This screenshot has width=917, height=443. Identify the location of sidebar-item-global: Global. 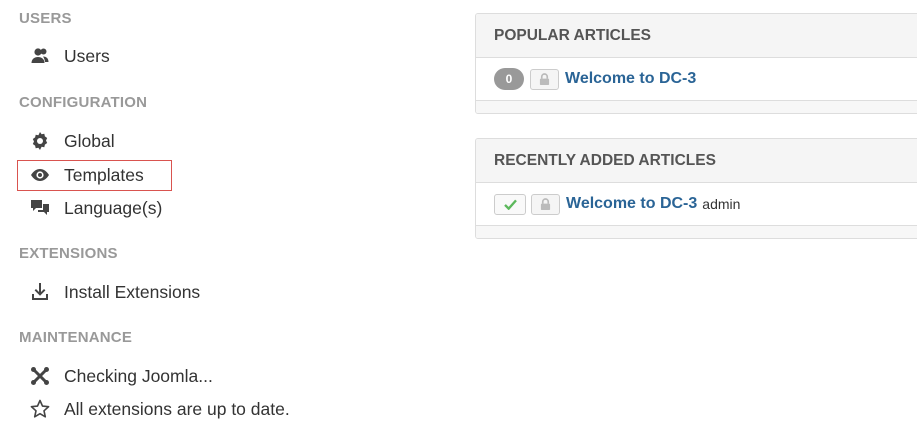
(72, 141).